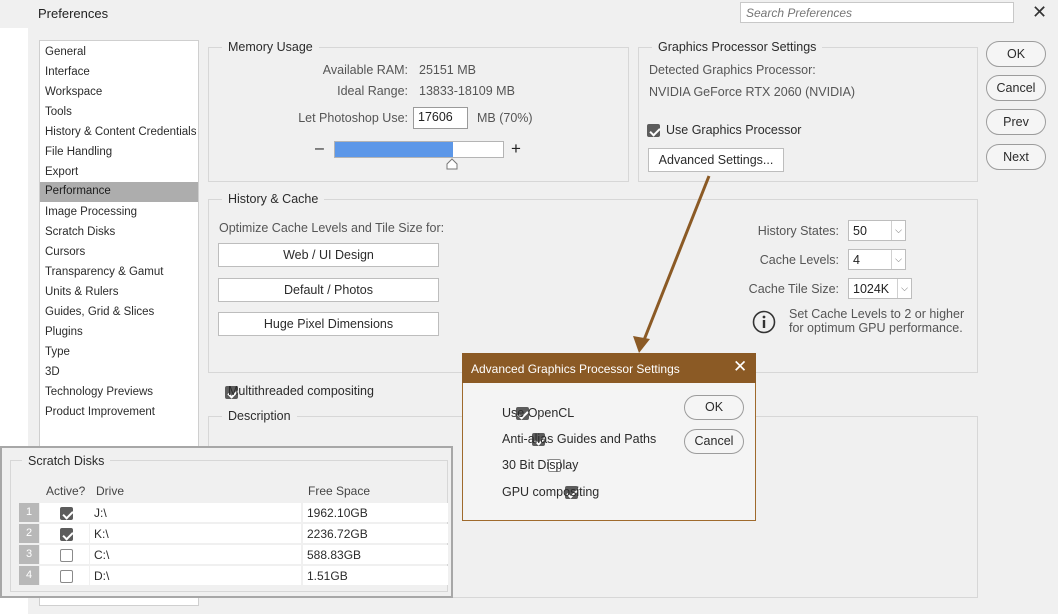  What do you see at coordinates (119, 173) in the screenshot?
I see `sidebar-item-export: Export` at bounding box center [119, 173].